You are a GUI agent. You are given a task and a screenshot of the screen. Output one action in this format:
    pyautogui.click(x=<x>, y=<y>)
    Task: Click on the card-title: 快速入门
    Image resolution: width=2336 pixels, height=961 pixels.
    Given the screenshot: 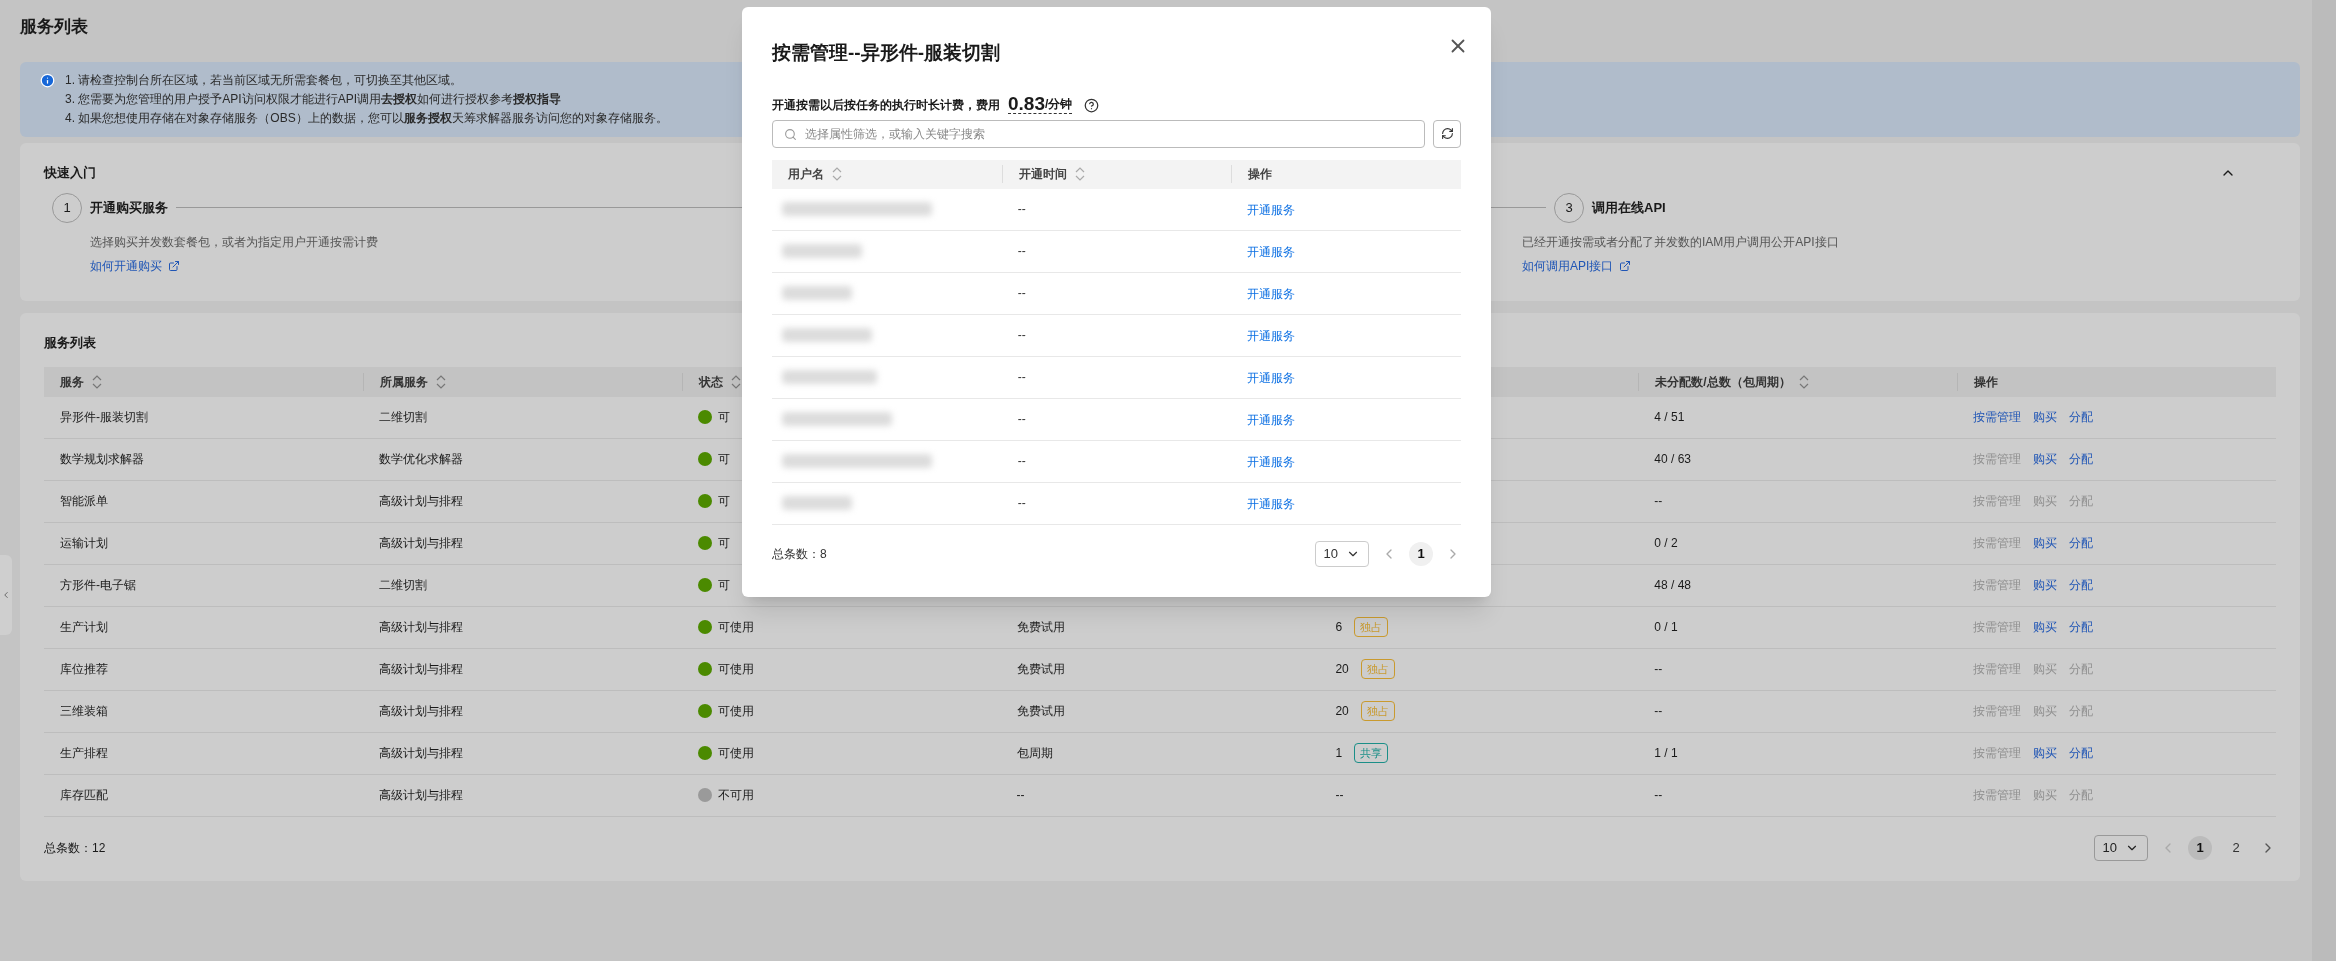 What is the action you would take?
    pyautogui.click(x=70, y=173)
    